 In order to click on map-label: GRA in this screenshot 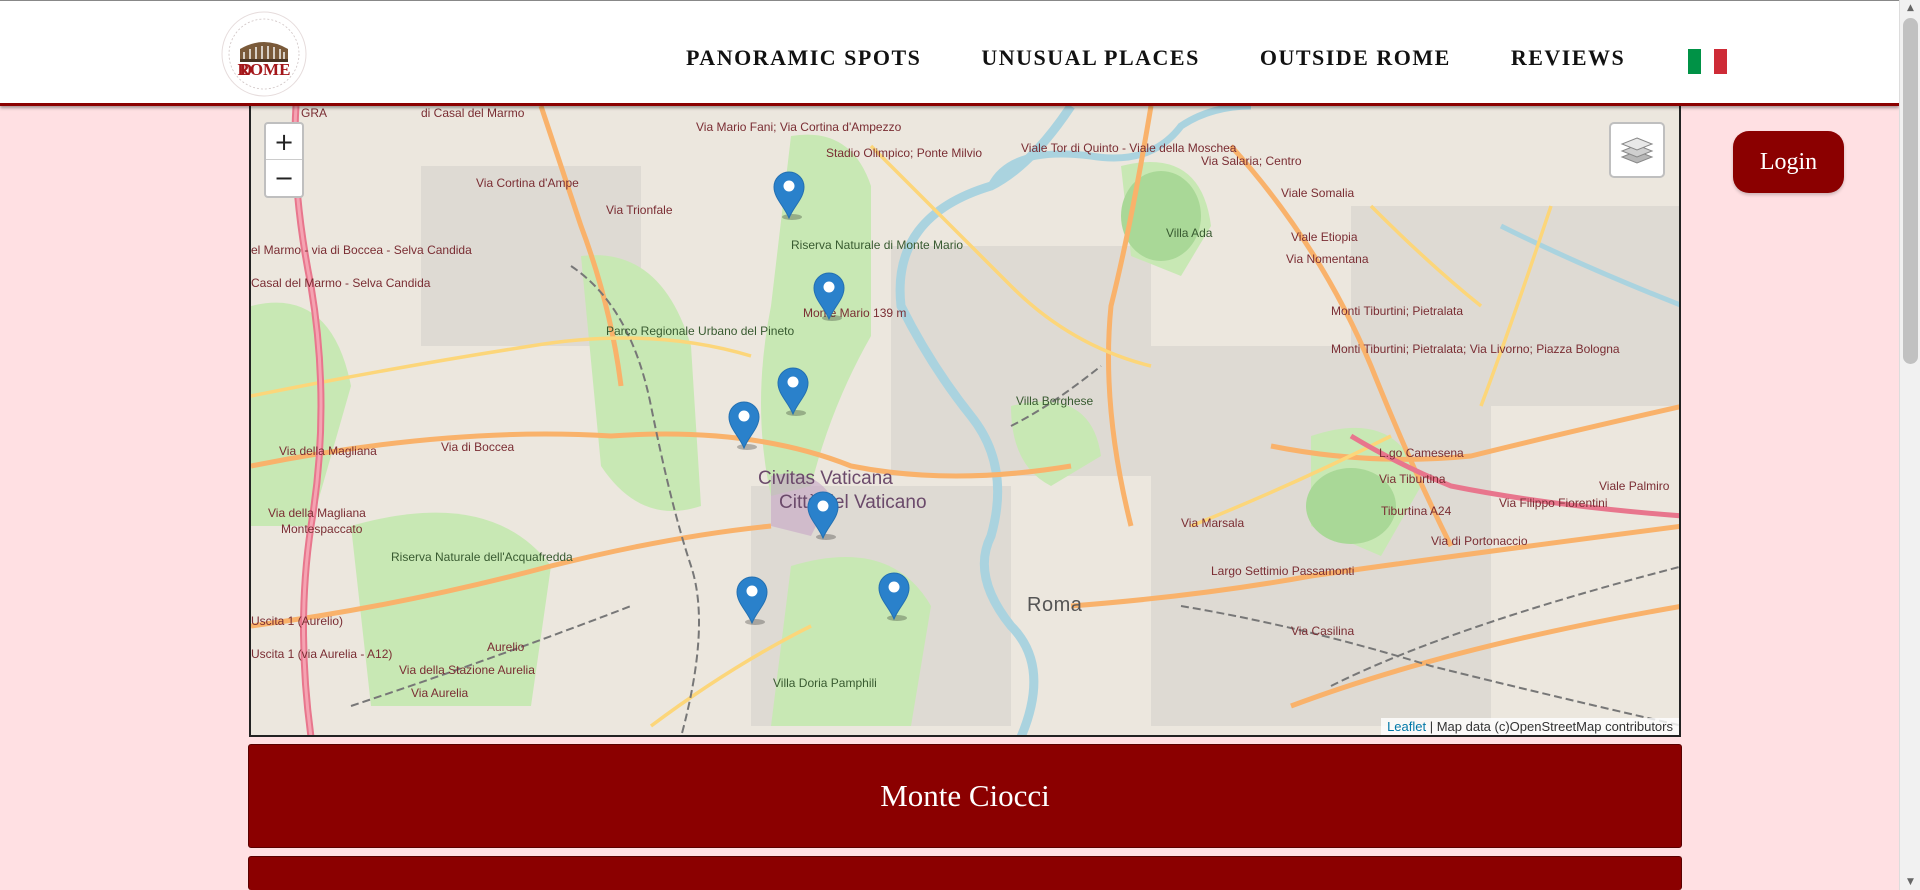, I will do `click(314, 113)`.